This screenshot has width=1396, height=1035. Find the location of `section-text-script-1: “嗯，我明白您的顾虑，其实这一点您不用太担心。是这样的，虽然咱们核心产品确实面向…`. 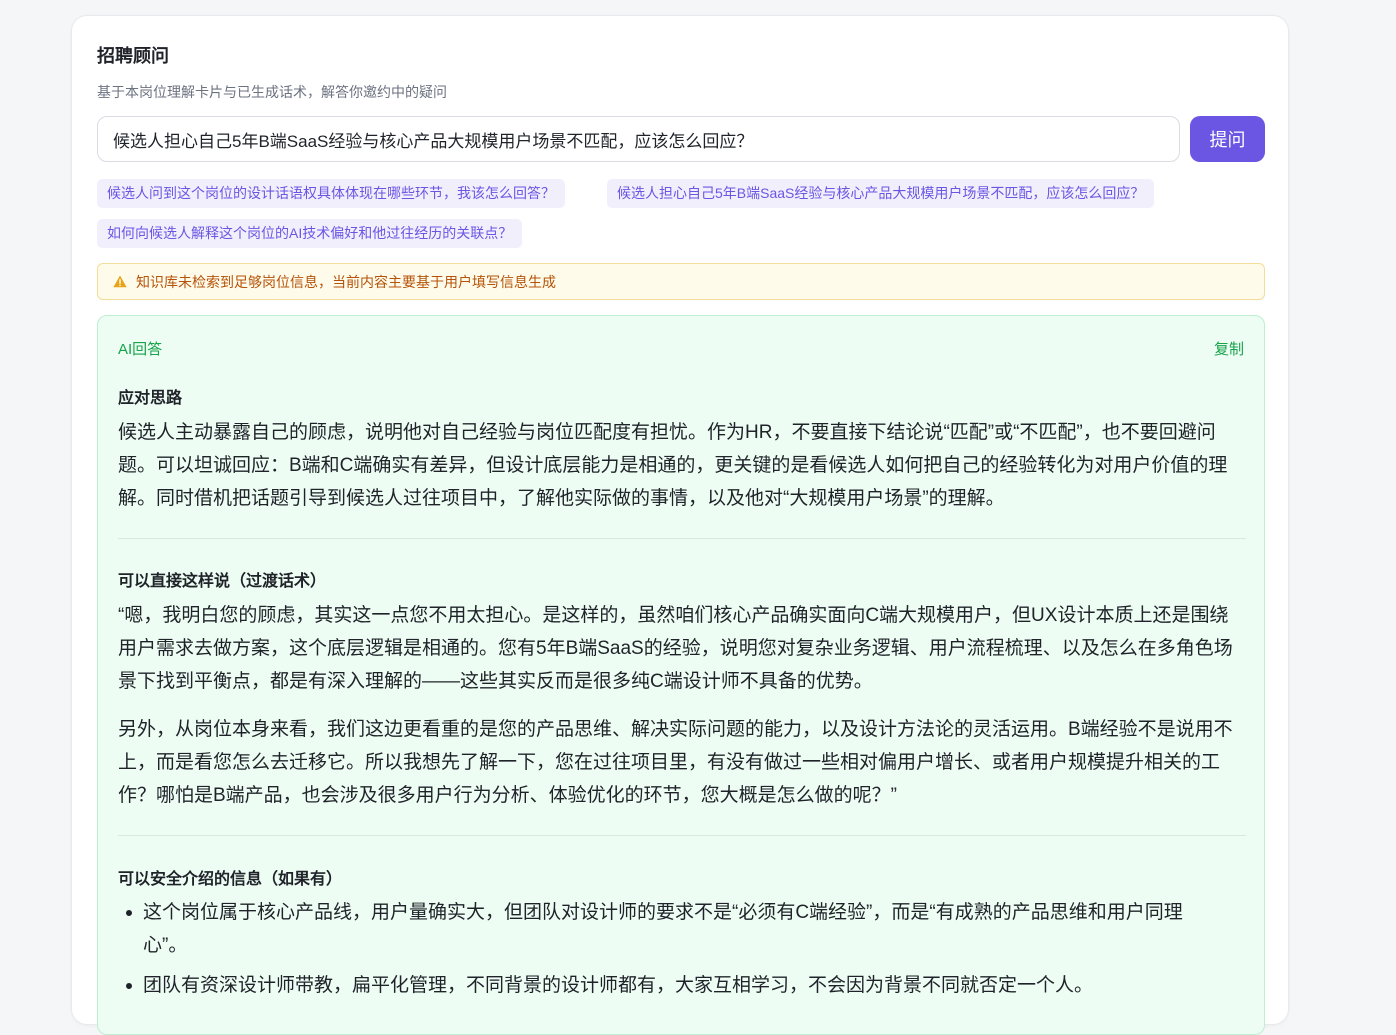

section-text-script-1: “嗯，我明白您的顾虑，其实这一点您不用太担心。是这样的，虽然咱们核心产品确实面向… is located at coordinates (675, 648).